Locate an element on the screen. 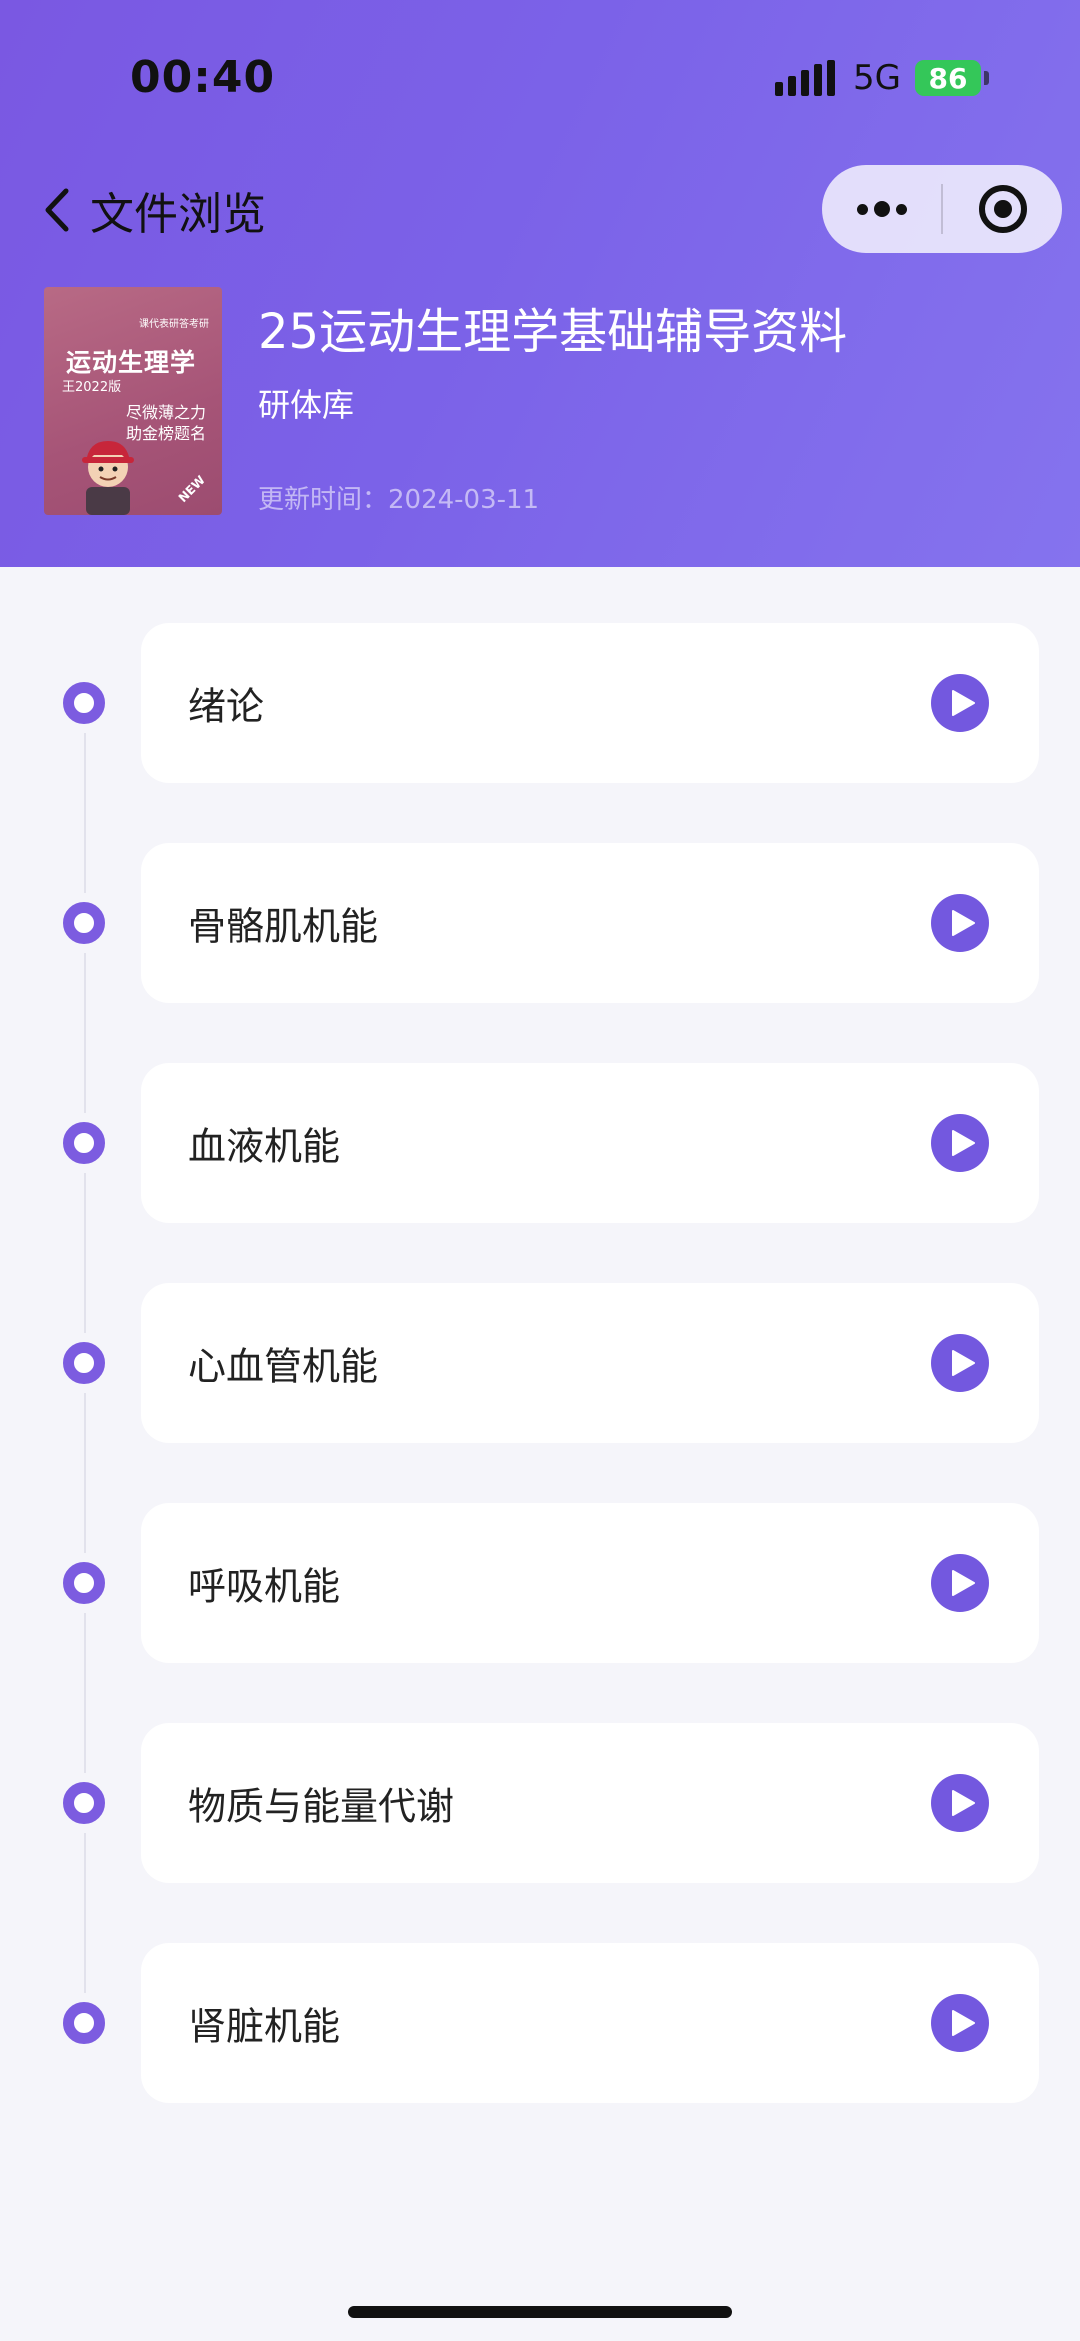 This screenshot has height=2341, width=1080. chapter-card: 心血管机能 is located at coordinates (590, 1363).